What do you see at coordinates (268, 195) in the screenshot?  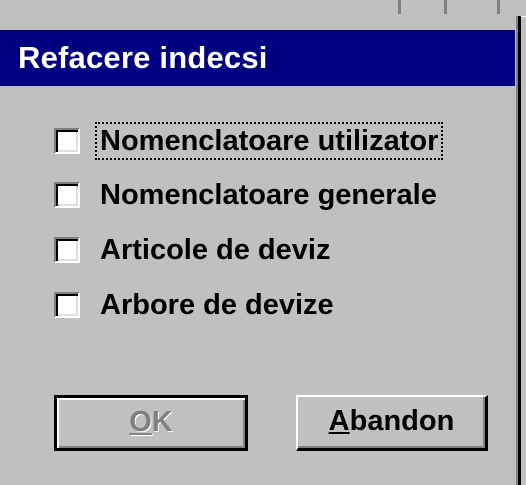 I see `checkbox-label: Nomenclatoare generale` at bounding box center [268, 195].